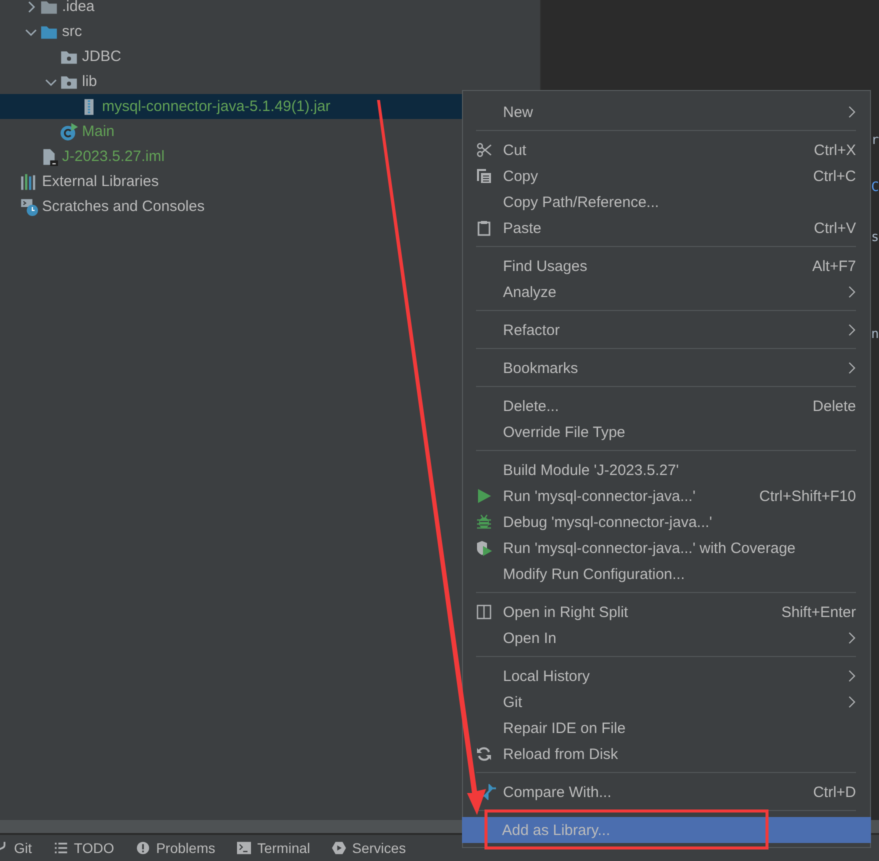  Describe the element at coordinates (666, 702) in the screenshot. I see `menu-item: Git` at that location.